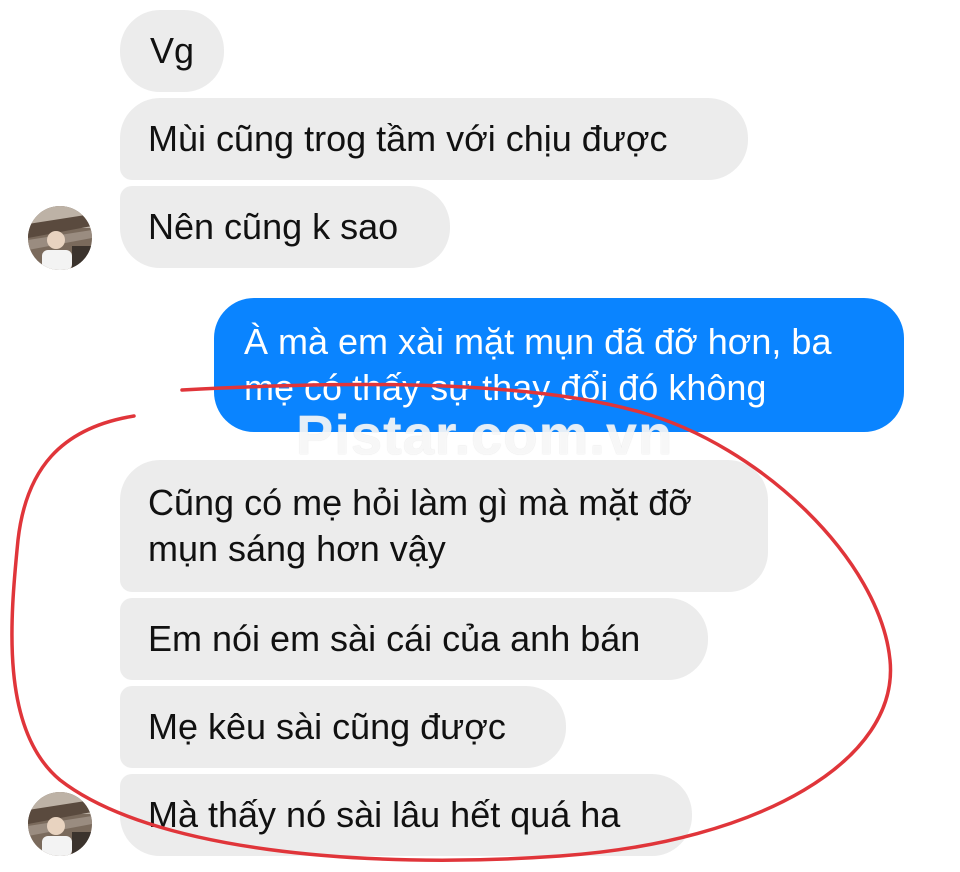 The width and height of the screenshot is (960, 872). I want to click on message-bubble-incoming: Mùi cũng trog tầm với chịu được, so click(434, 139).